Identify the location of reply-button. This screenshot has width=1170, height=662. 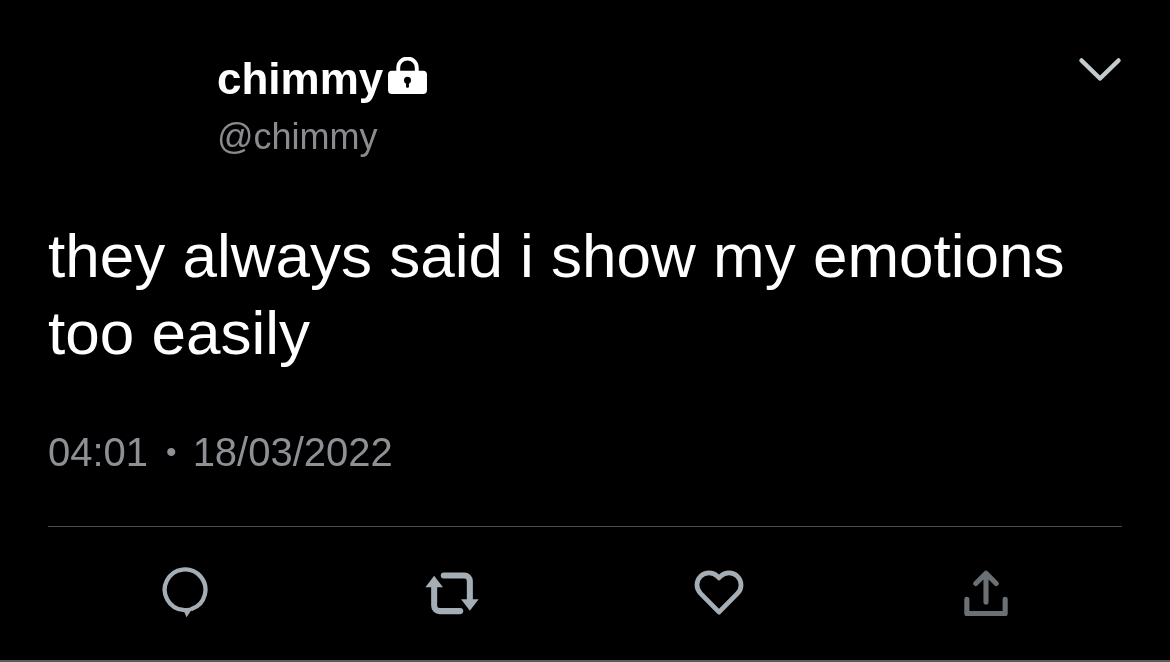
(185, 593).